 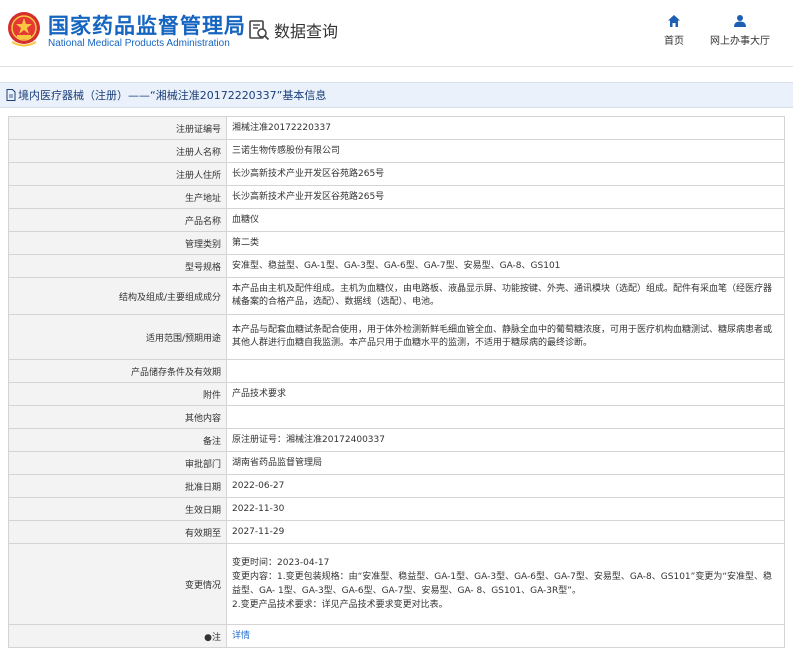 What do you see at coordinates (117, 440) in the screenshot?
I see `row-label: 备注` at bounding box center [117, 440].